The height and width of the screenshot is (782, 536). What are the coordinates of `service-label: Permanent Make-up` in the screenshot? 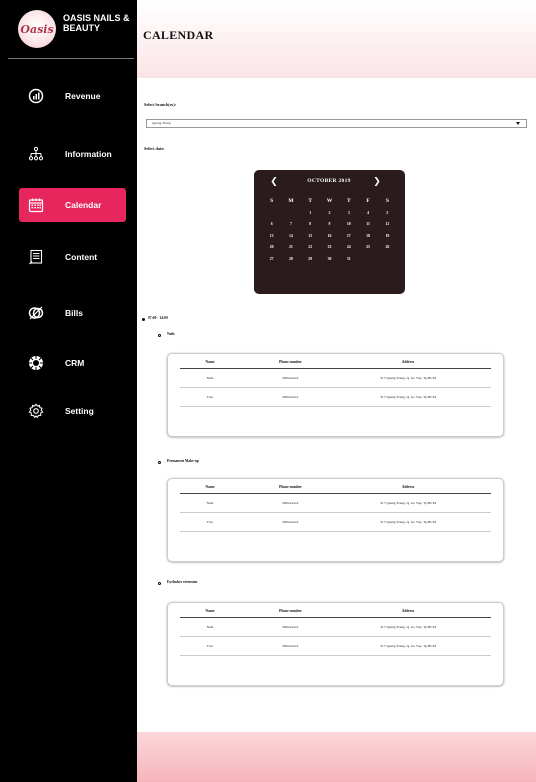 It's located at (183, 461).